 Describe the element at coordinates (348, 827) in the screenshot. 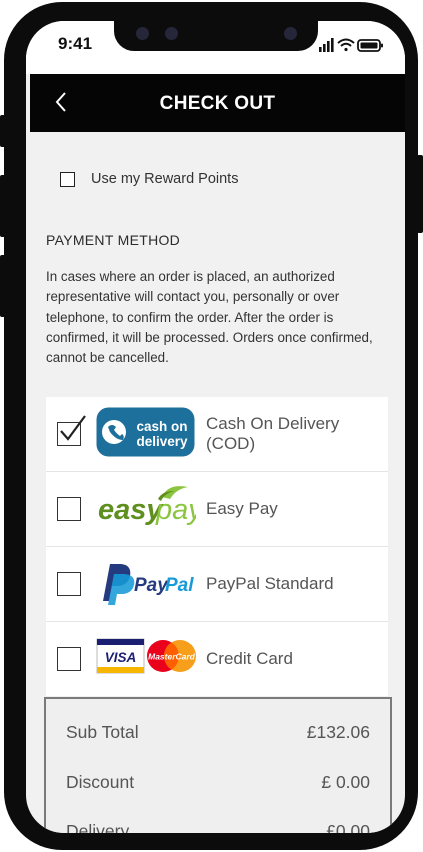

I see `delivery-value: £0.00` at that location.